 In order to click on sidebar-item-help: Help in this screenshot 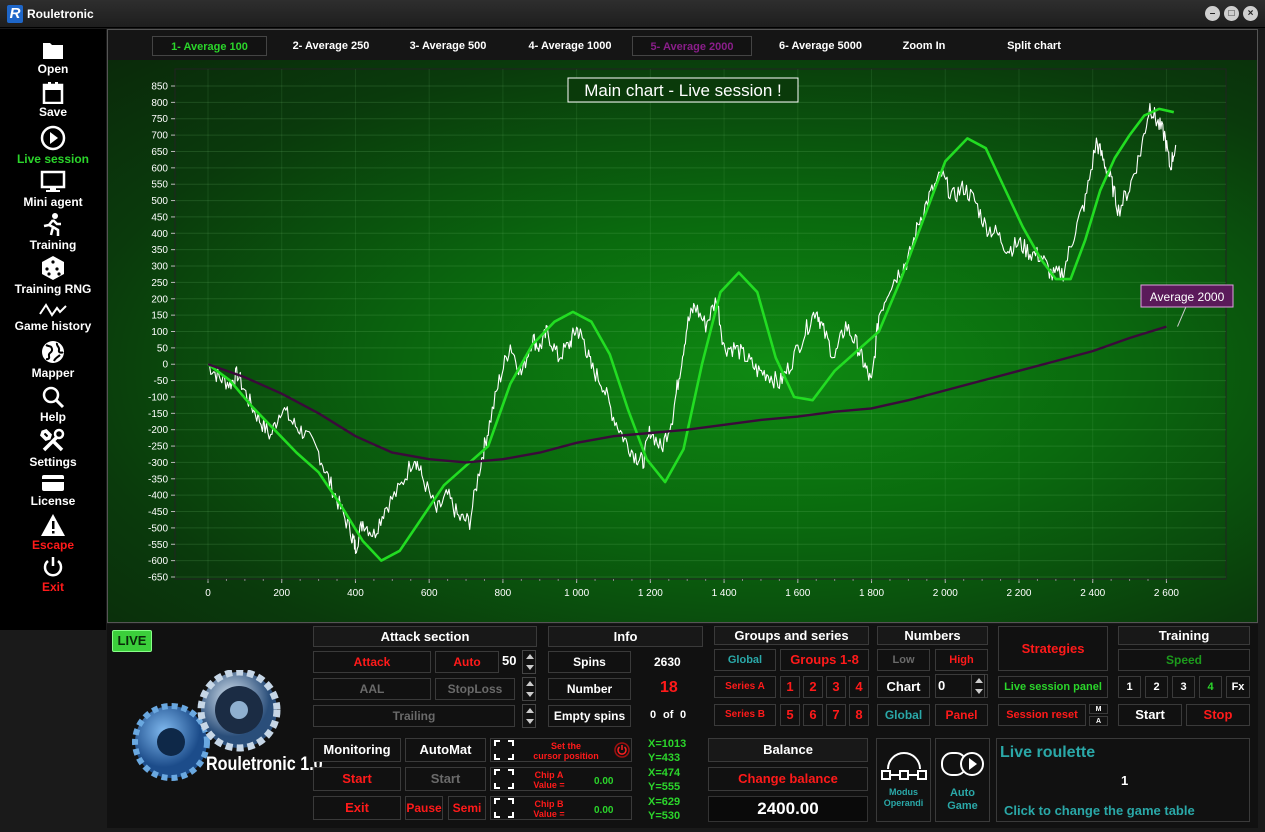, I will do `click(53, 404)`.